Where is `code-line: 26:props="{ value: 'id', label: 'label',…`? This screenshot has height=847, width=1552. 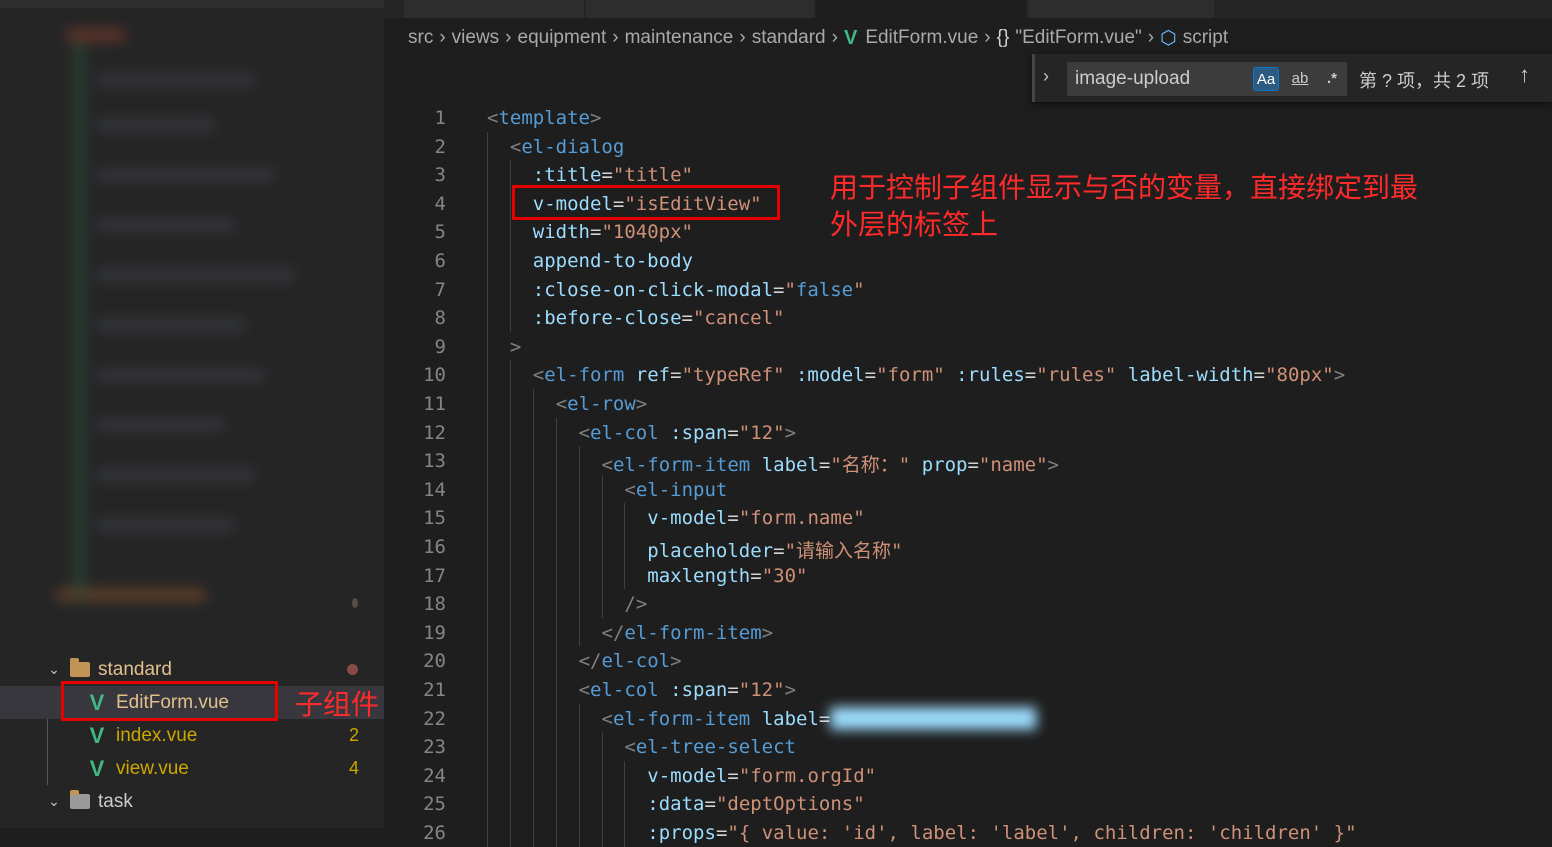 code-line: 26:props="{ value: 'id', label: 'label',… is located at coordinates (968, 832).